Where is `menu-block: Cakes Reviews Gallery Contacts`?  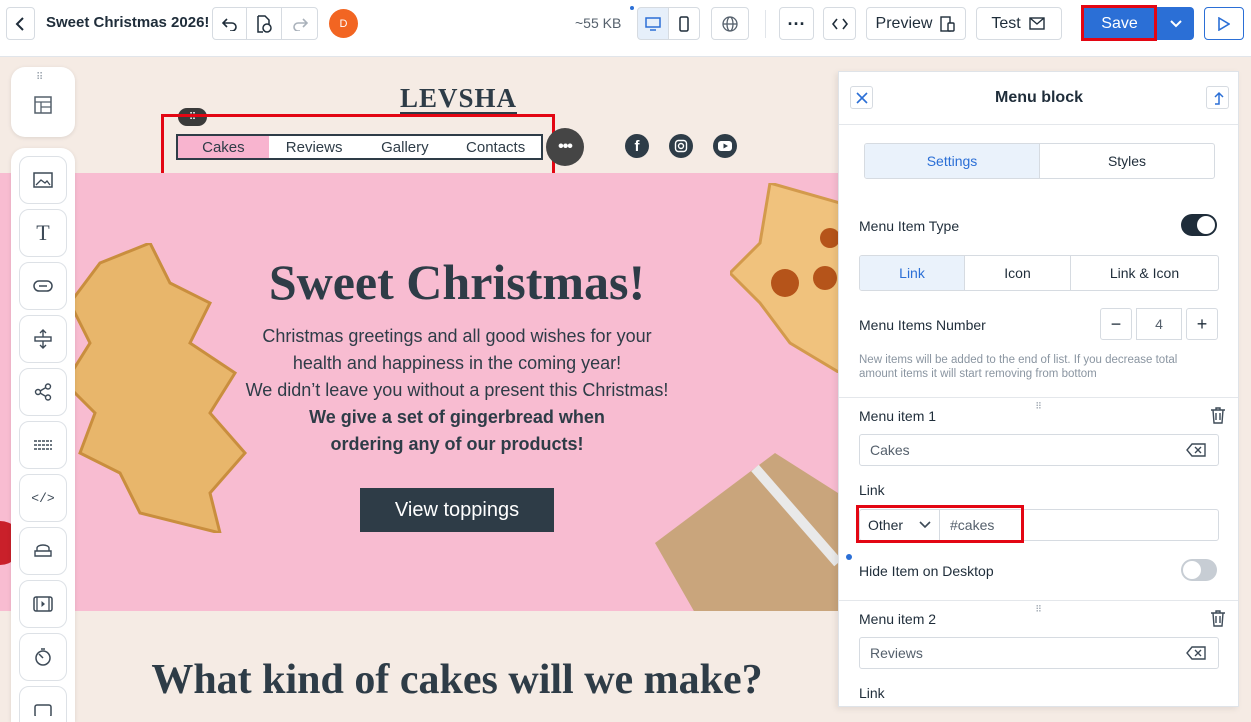 menu-block: Cakes Reviews Gallery Contacts is located at coordinates (359, 147).